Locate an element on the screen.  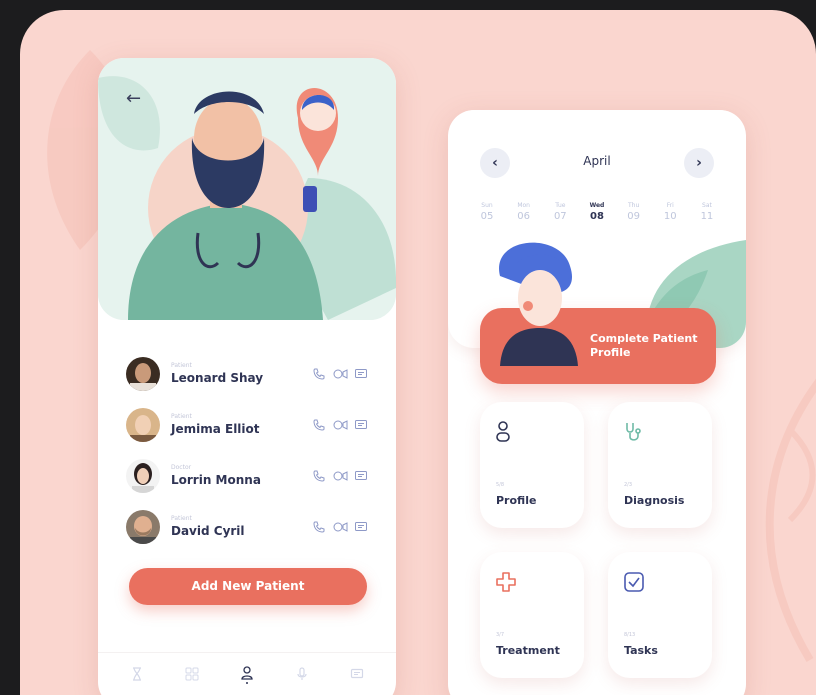
day-cell: Sat 11 is located at coordinates (707, 212).